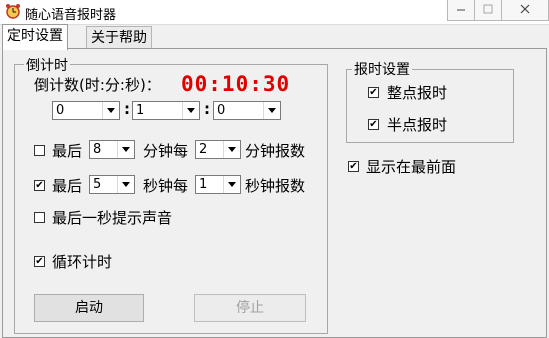  I want to click on stop-button: 停止, so click(250, 308).